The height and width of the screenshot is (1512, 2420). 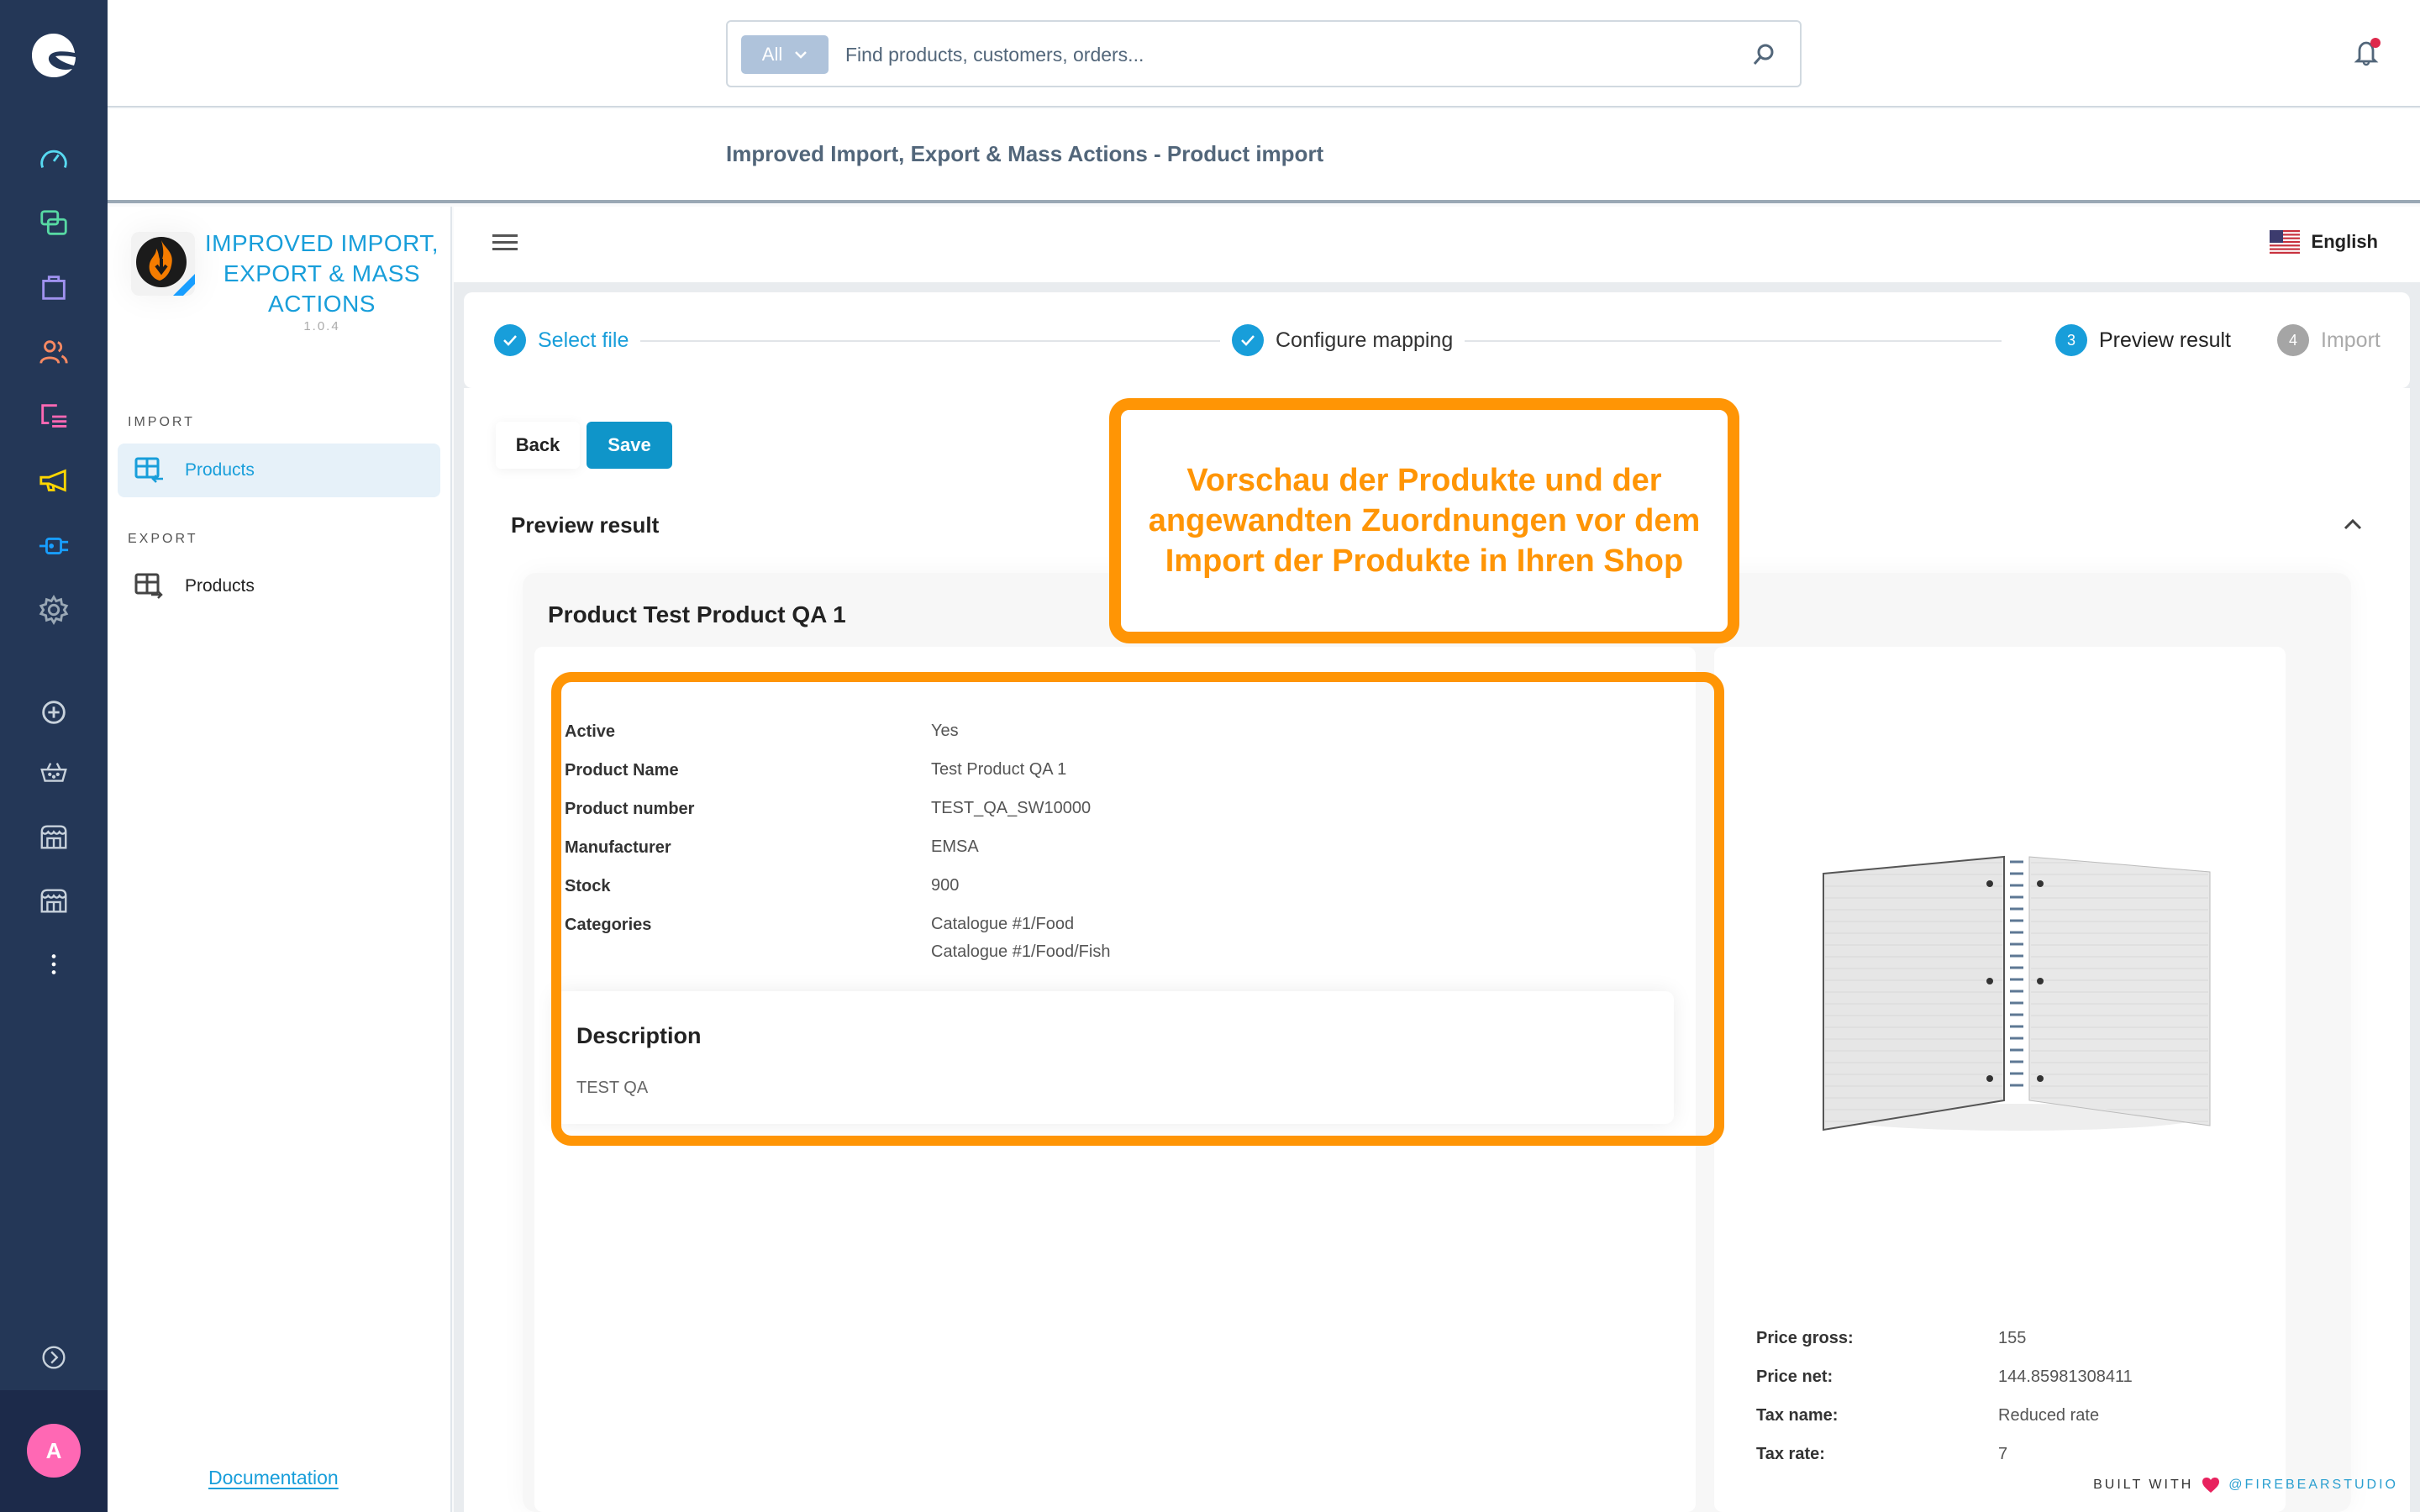 I want to click on product-title: Product Test Product QA 1, so click(x=697, y=614).